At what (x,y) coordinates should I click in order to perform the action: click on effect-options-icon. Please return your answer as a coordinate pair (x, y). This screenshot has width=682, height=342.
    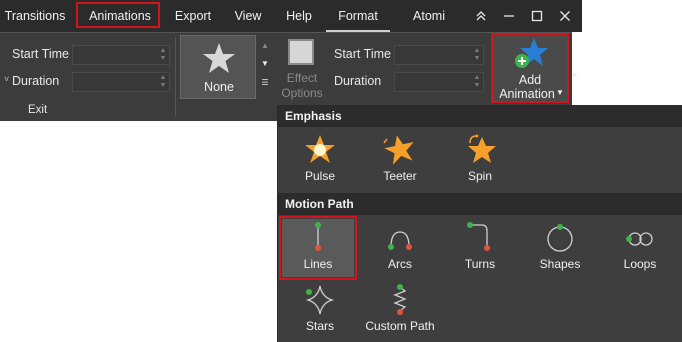
    Looking at the image, I should click on (301, 52).